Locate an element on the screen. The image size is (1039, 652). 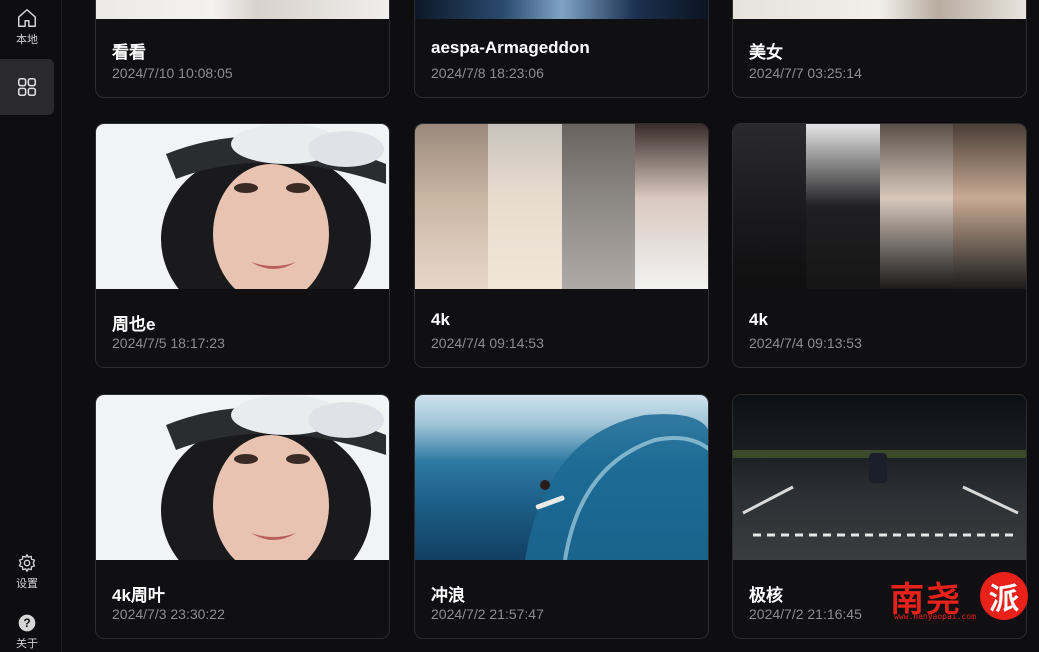
sidebar-item-local: 本地 is located at coordinates (27, 27).